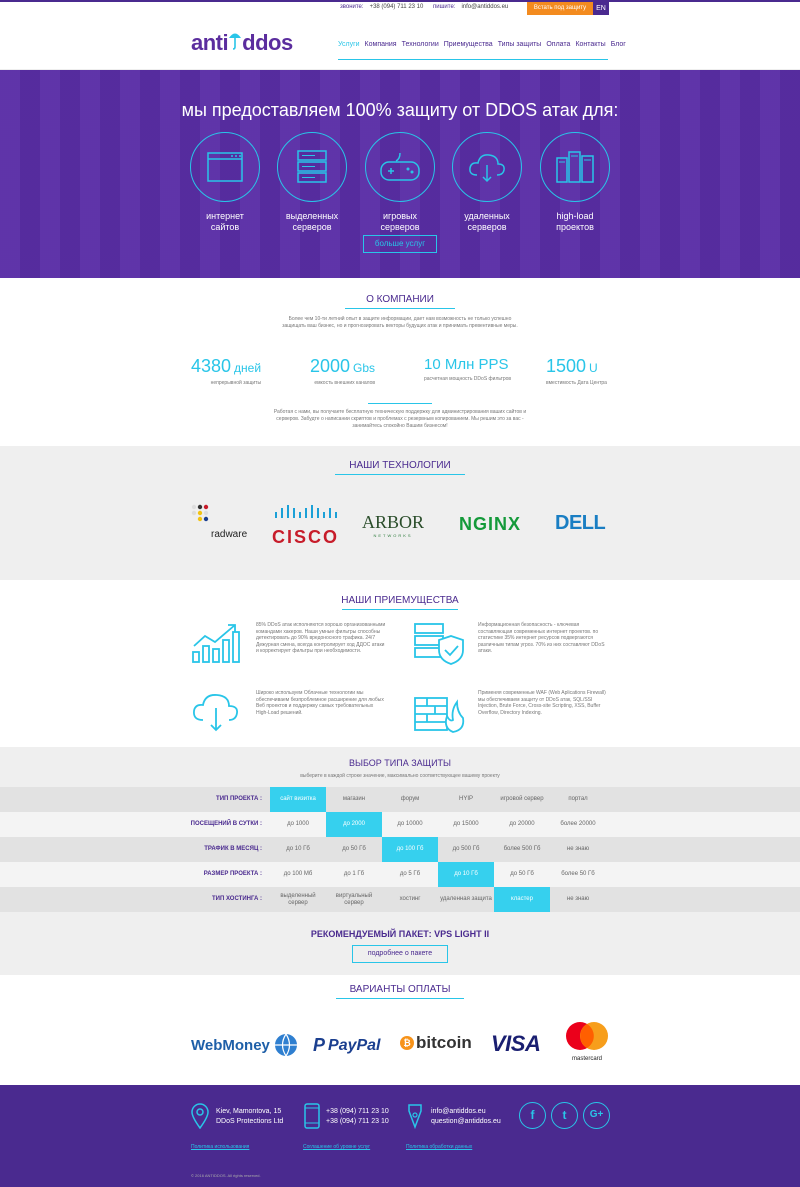 Image resolution: width=800 pixels, height=1187 pixels. What do you see at coordinates (381, 44) in the screenshot?
I see `nav-item-company: Компания` at bounding box center [381, 44].